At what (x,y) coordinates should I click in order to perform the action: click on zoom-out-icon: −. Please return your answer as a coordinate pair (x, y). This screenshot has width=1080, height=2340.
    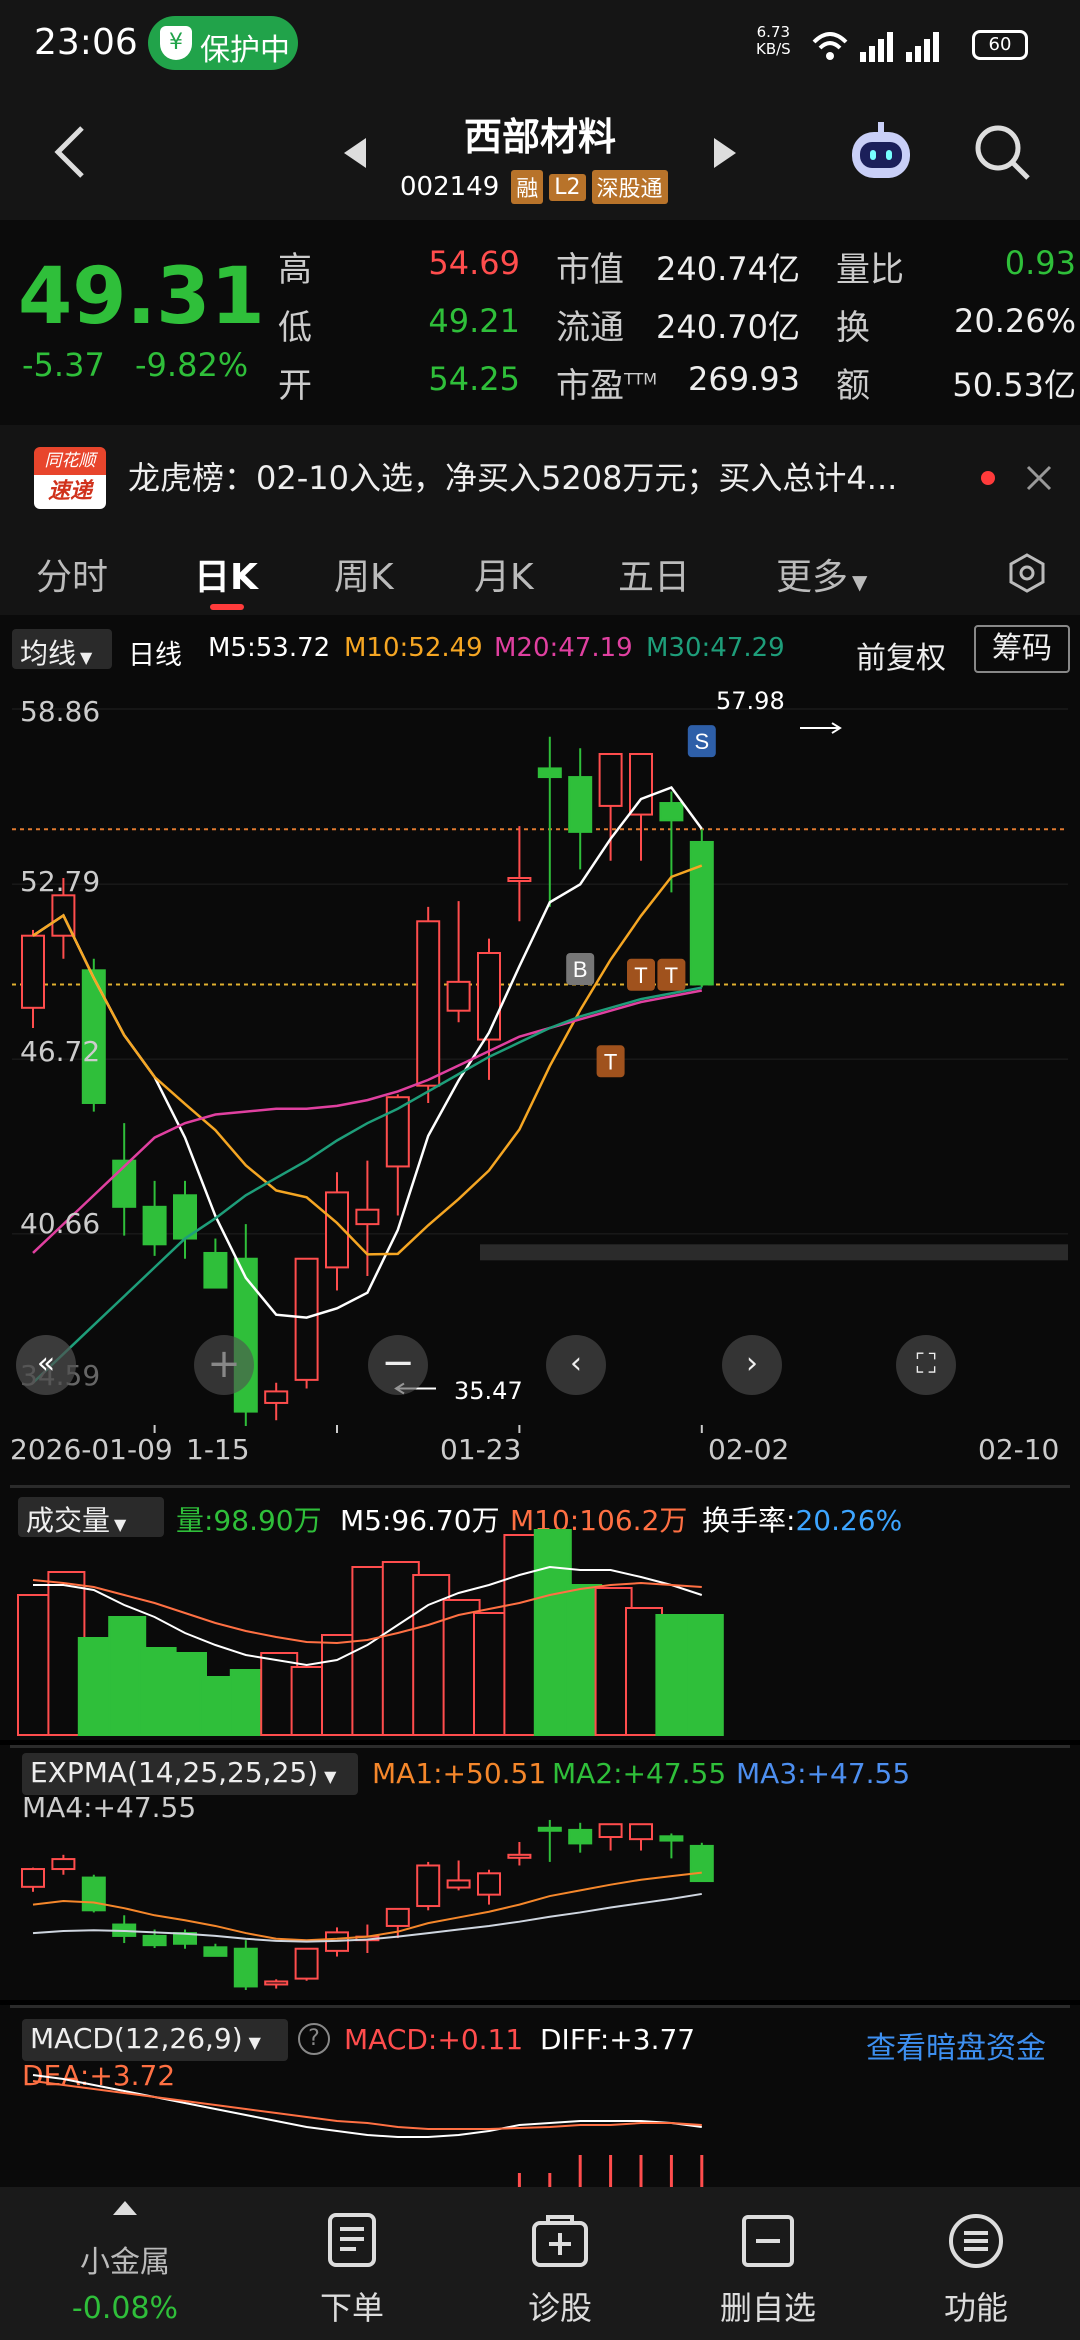
    Looking at the image, I should click on (398, 1365).